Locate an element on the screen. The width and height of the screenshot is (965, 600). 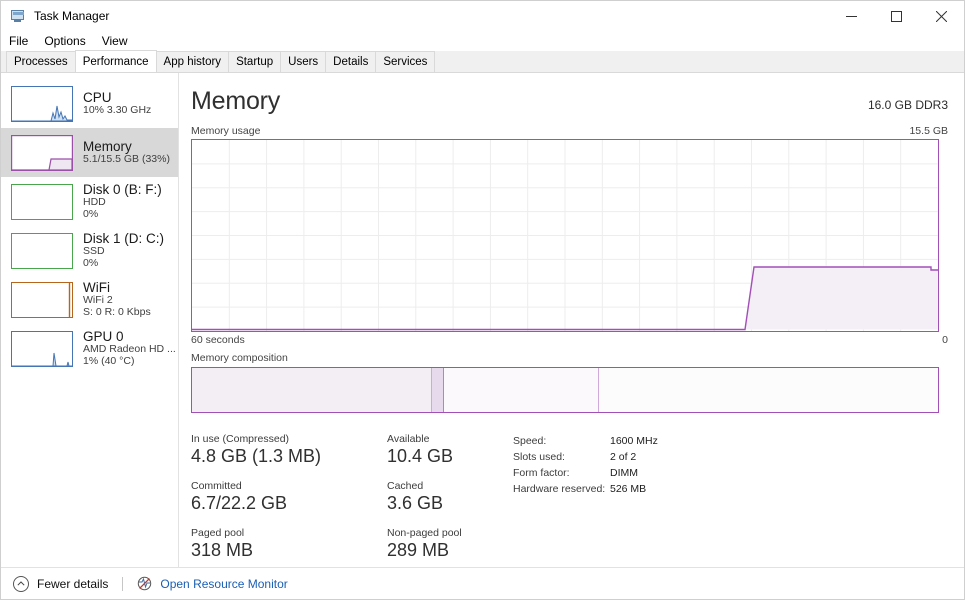
sidebar-label-memory: Memory is located at coordinates (107, 147).